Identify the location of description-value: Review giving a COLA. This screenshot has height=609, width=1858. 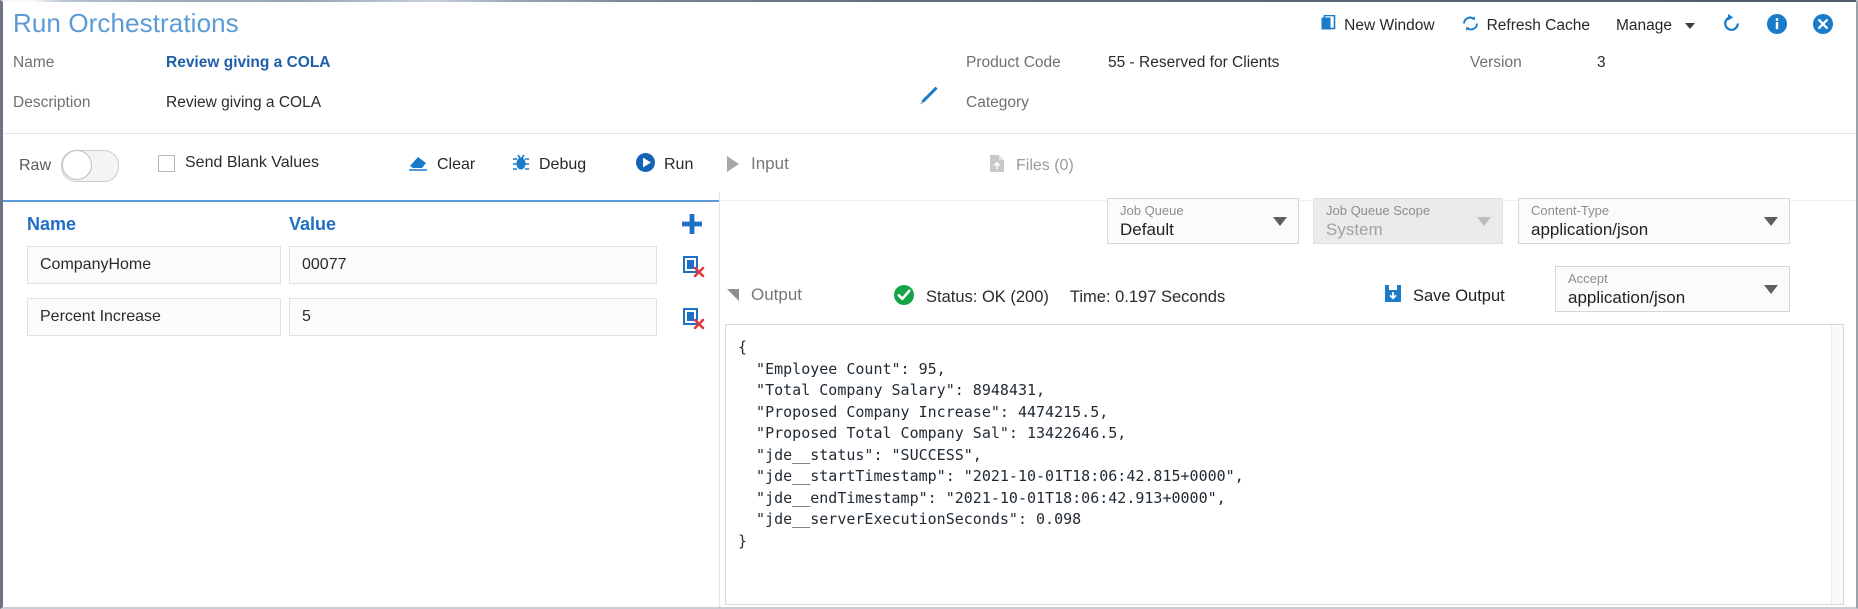
(244, 102).